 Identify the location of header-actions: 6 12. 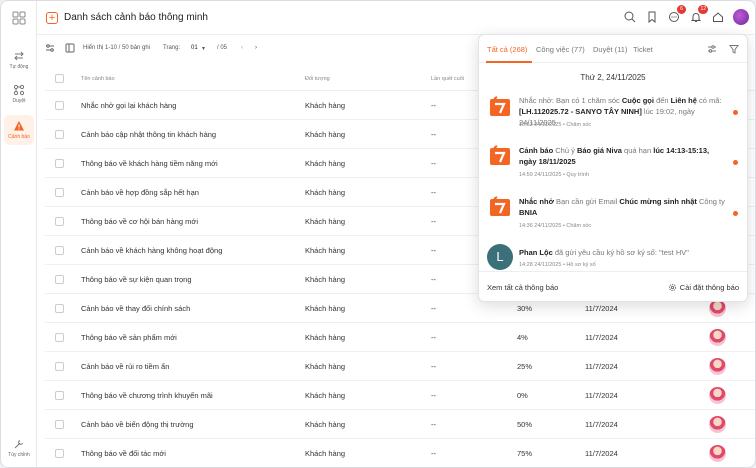
(686, 15).